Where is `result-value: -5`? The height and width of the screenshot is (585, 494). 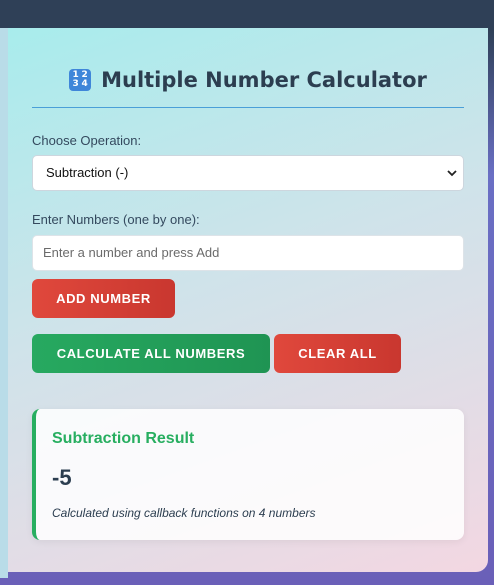 result-value: -5 is located at coordinates (62, 477).